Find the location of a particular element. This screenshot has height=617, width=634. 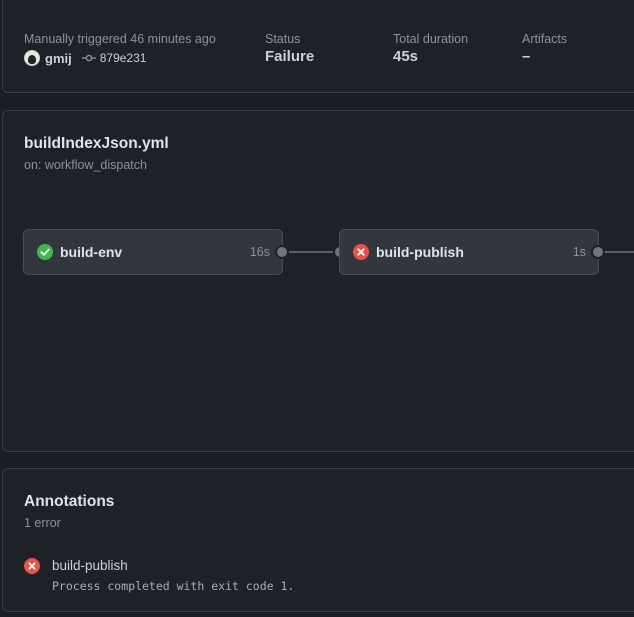

actor-name: gmij is located at coordinates (58, 58).